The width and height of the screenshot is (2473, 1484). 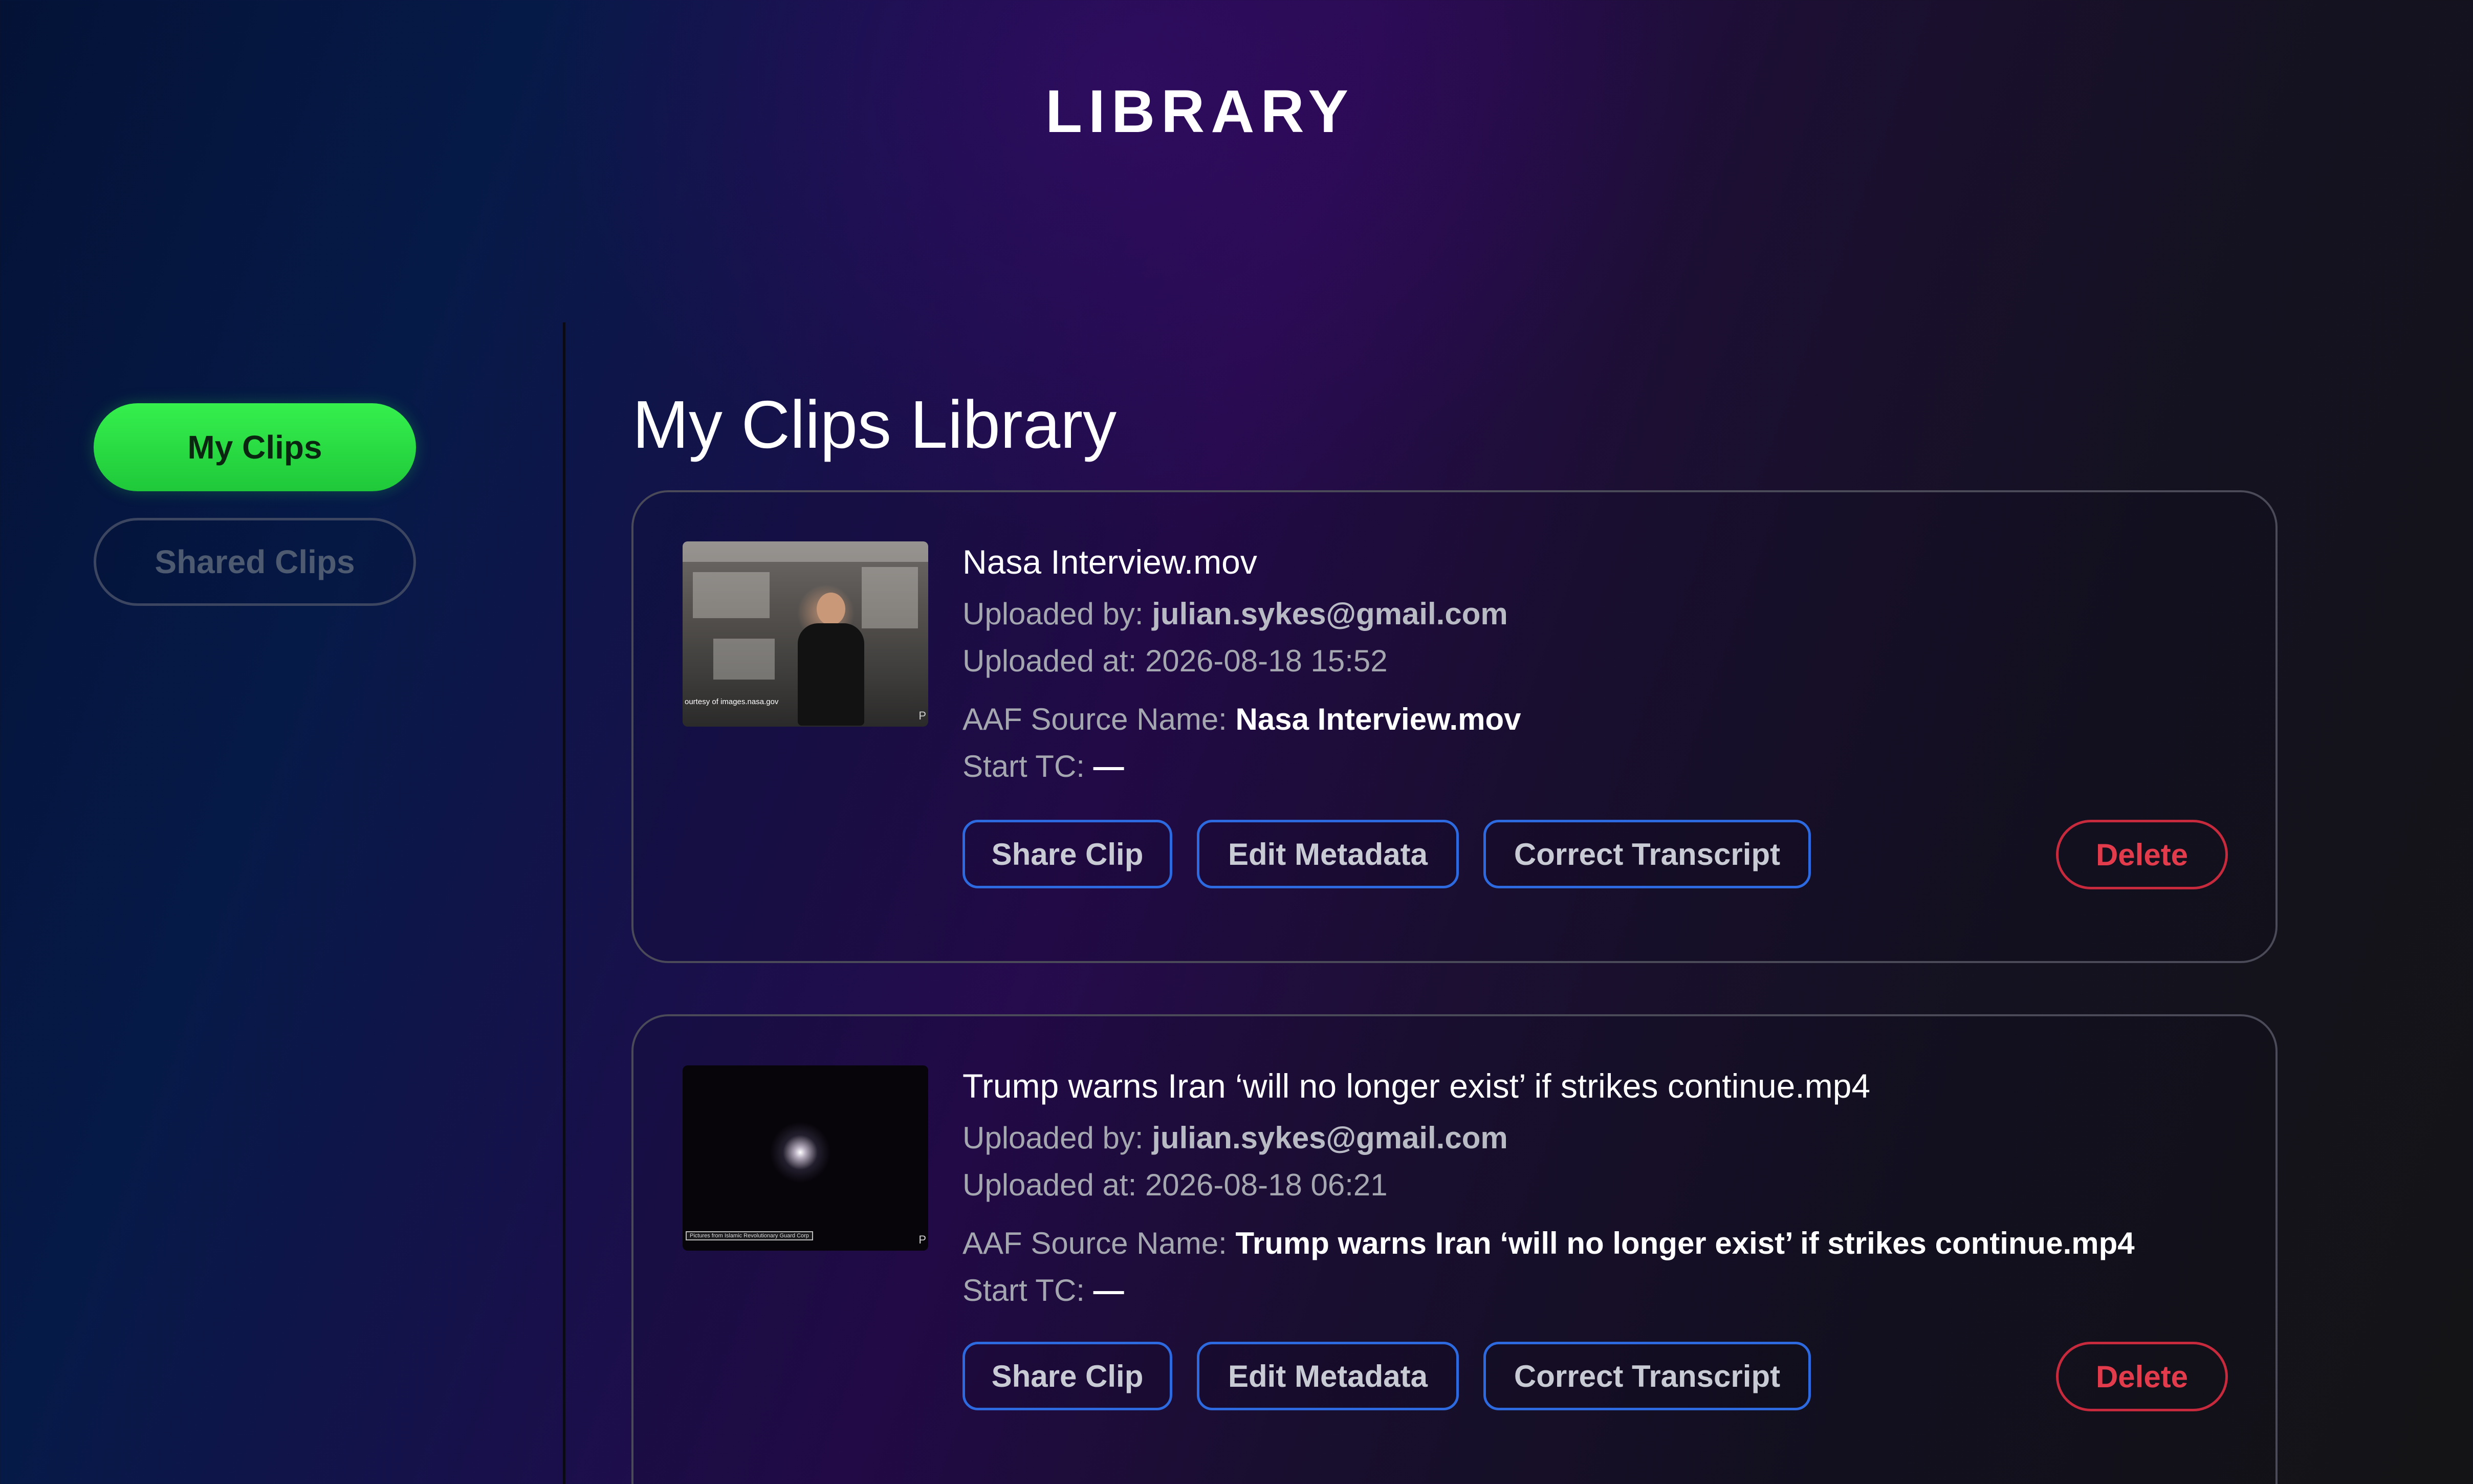 I want to click on uploaded-at: Uploaded at: 2026-08-18 15:52, so click(x=1175, y=661).